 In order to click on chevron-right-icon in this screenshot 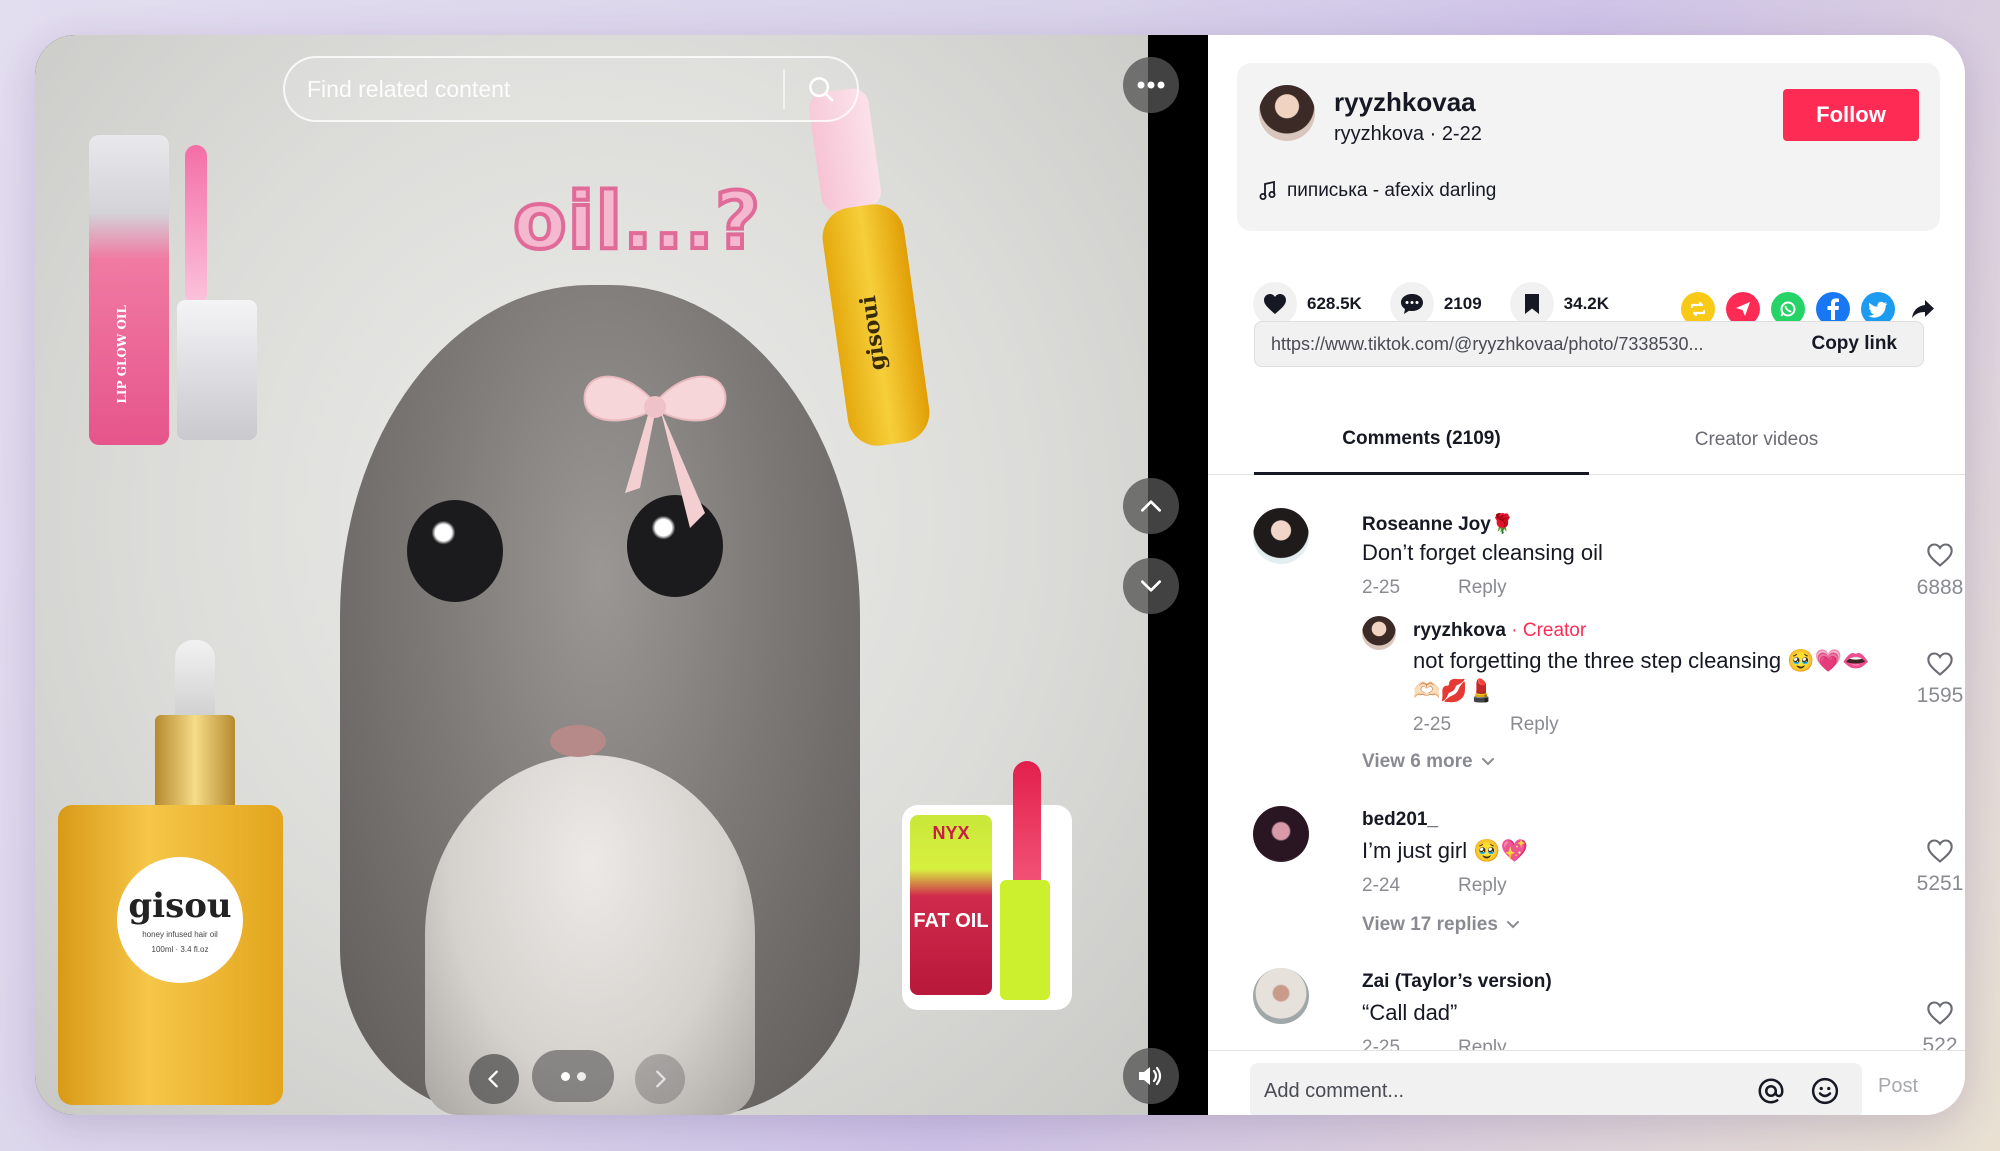, I will do `click(661, 1079)`.